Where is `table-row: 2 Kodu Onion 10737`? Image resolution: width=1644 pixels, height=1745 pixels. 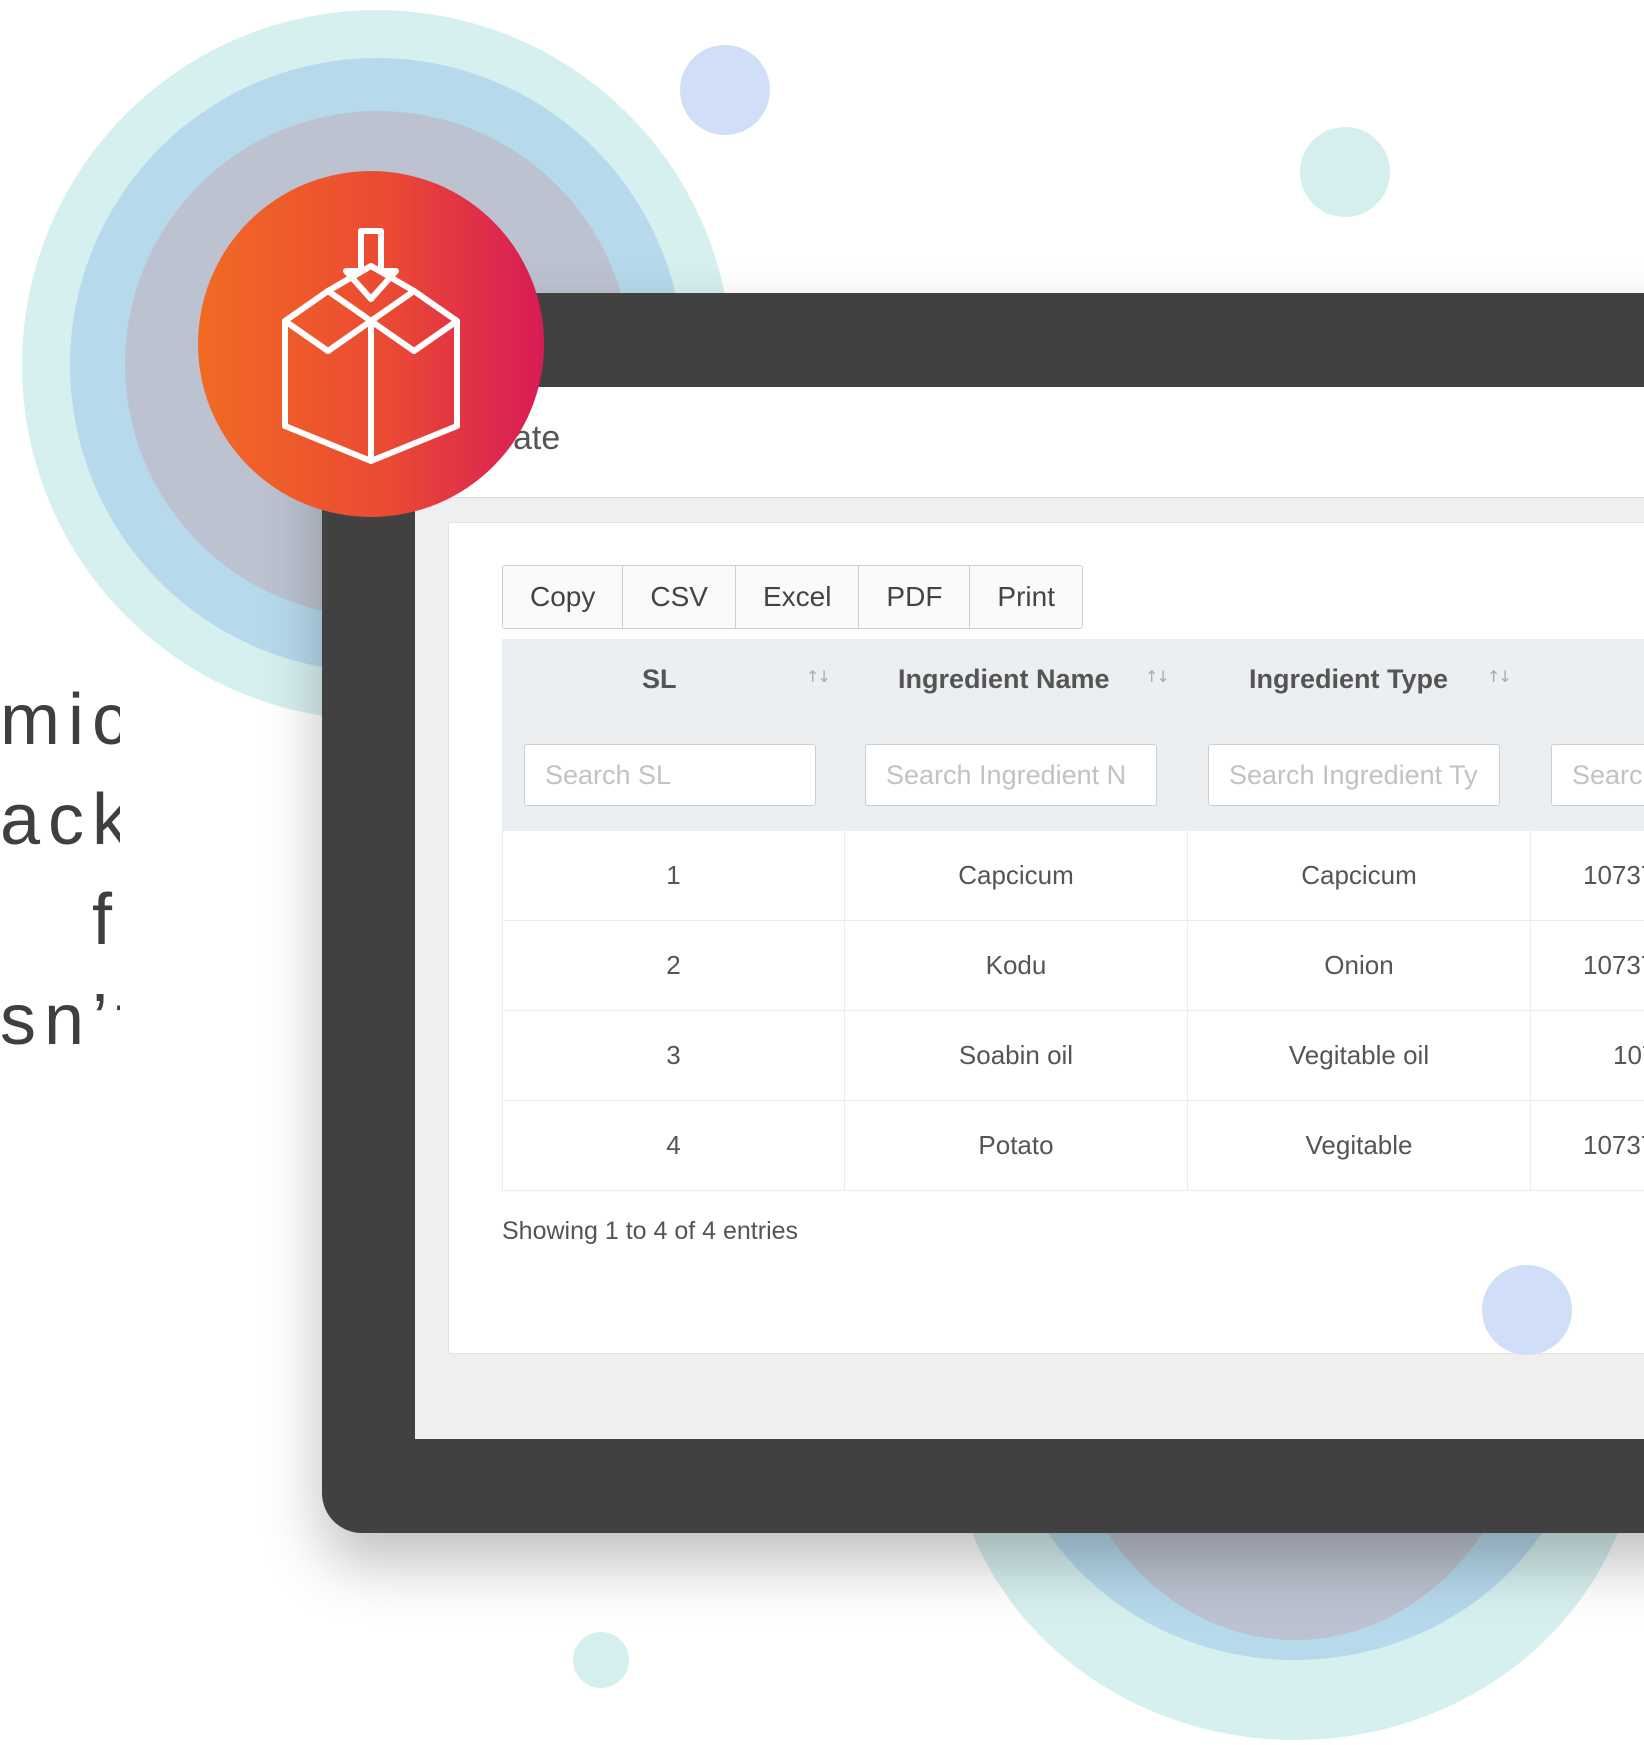
table-row: 2 Kodu Onion 10737 is located at coordinates (1073, 966).